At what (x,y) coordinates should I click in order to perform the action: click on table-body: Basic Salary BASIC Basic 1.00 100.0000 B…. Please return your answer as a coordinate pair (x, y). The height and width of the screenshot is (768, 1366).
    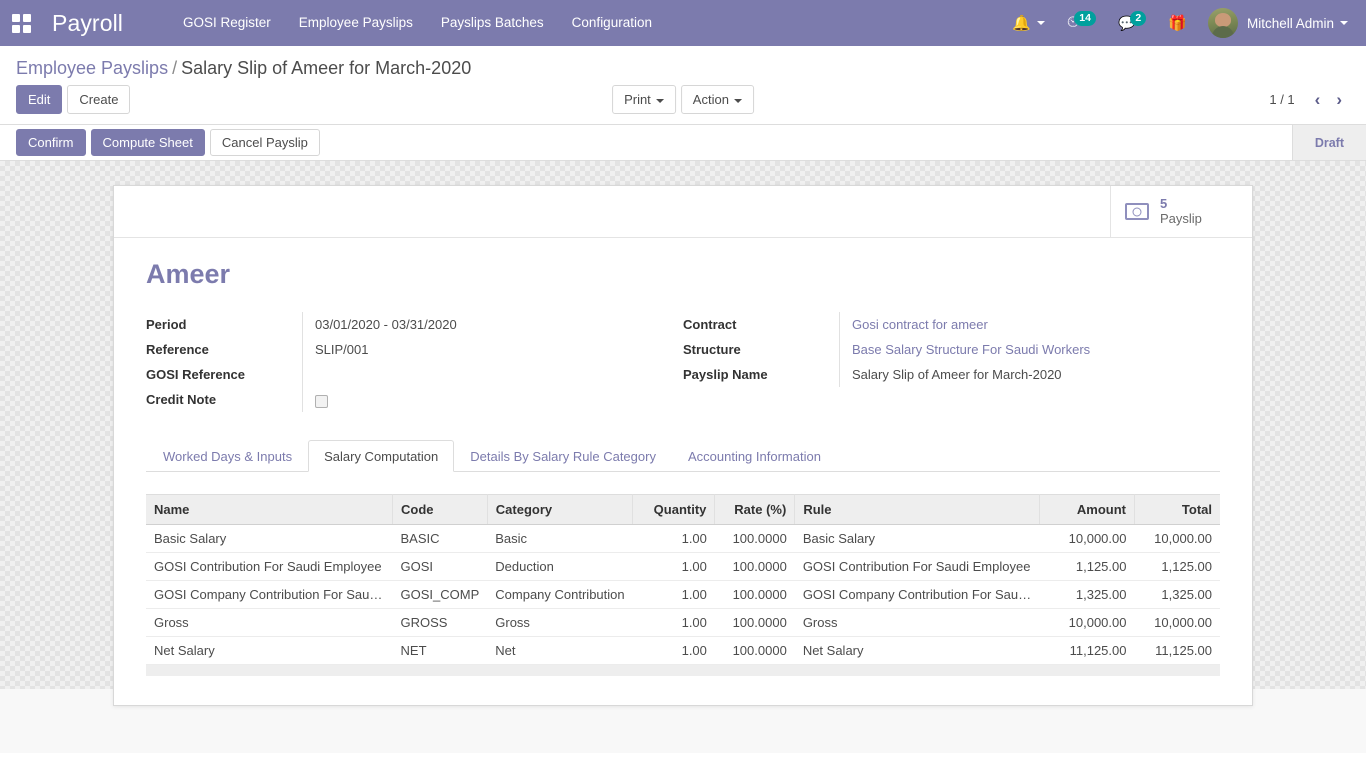
    Looking at the image, I should click on (683, 594).